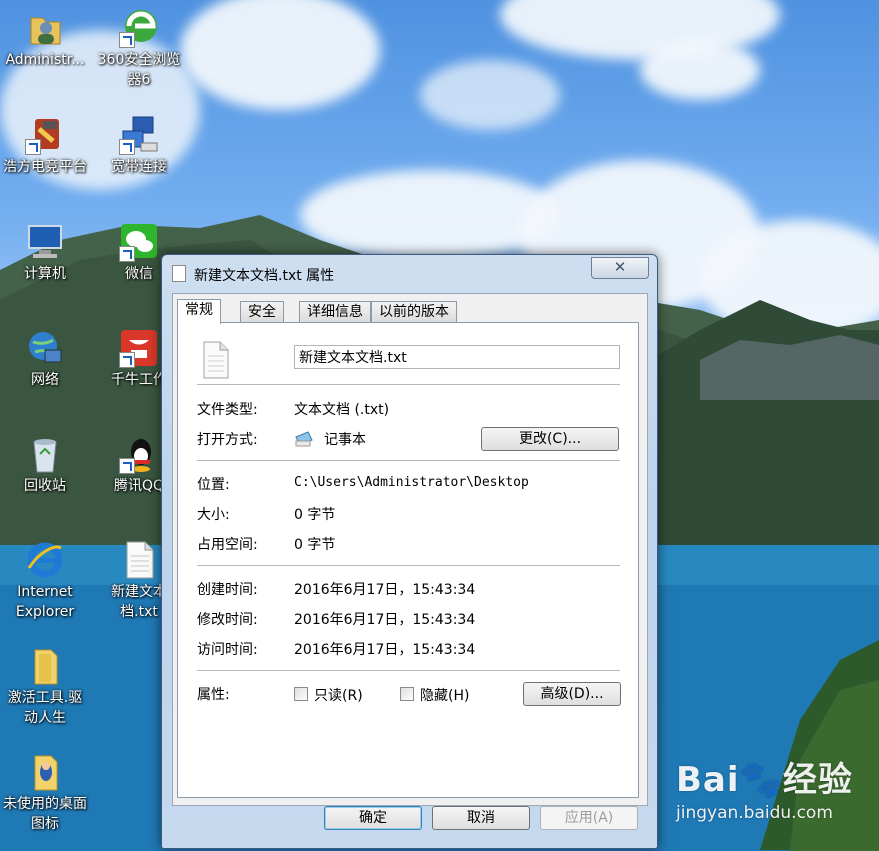 This screenshot has height=851, width=879. I want to click on desktop-icon-label: 计算机, so click(45, 274).